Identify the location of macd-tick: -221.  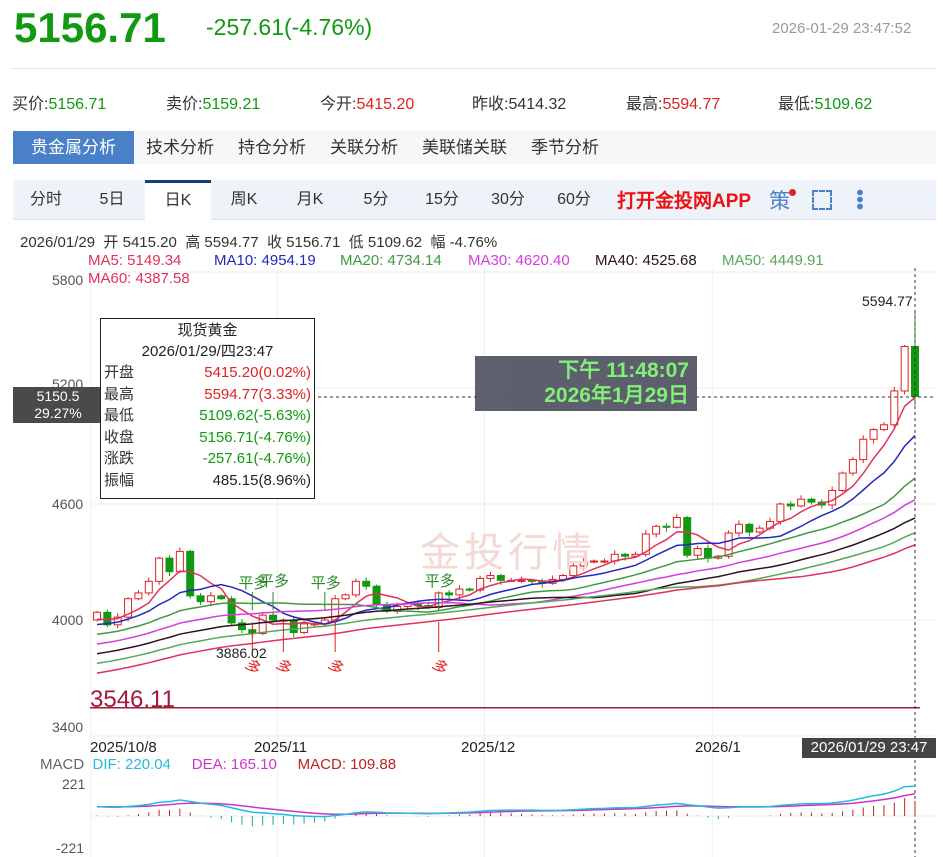
(70, 848).